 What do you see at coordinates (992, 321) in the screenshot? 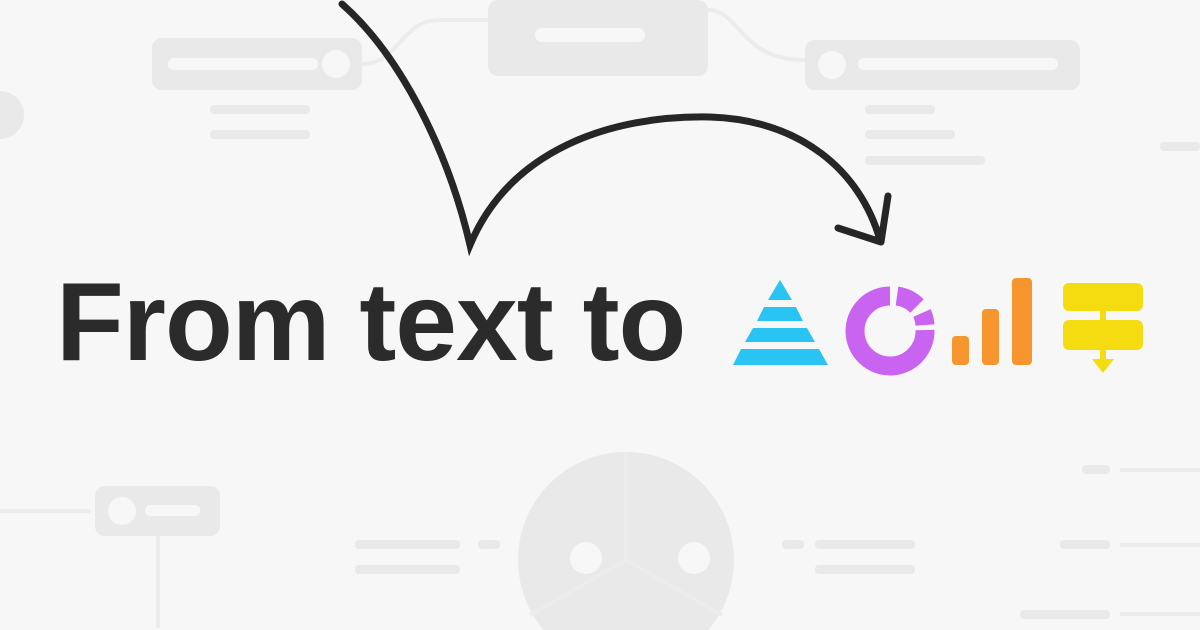
I see `bar-chart-icon` at bounding box center [992, 321].